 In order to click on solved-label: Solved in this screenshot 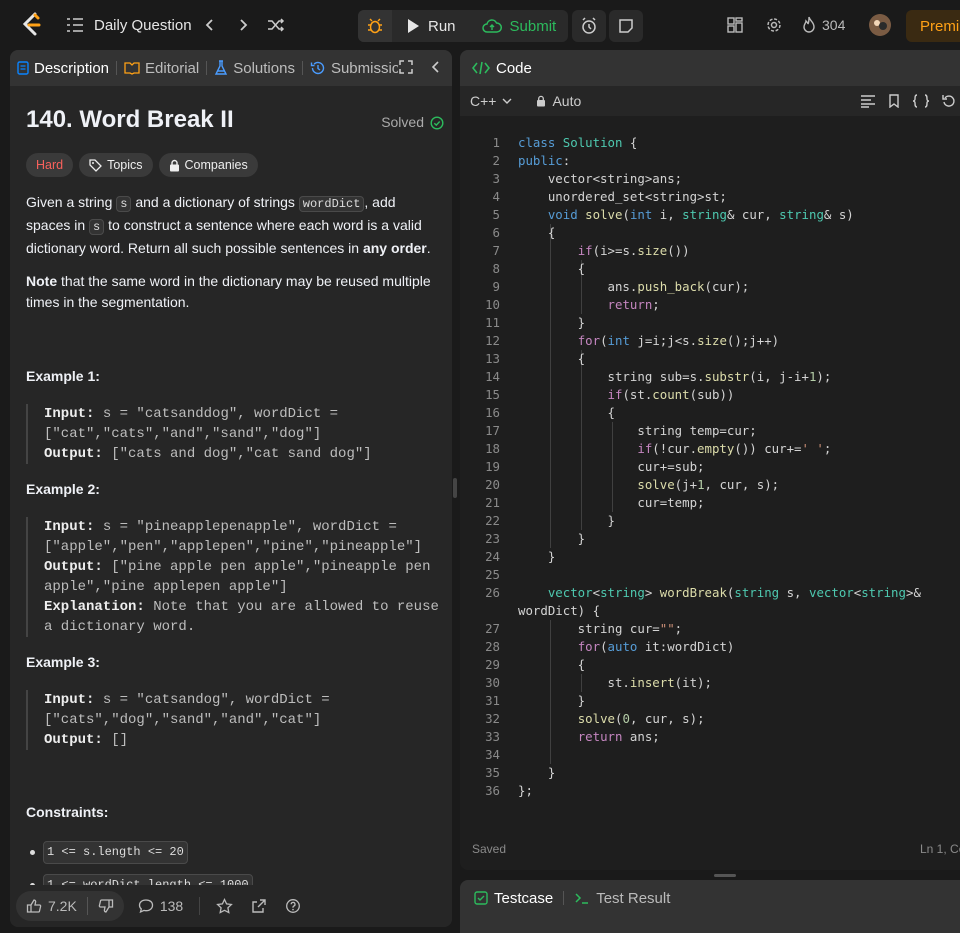, I will do `click(402, 122)`.